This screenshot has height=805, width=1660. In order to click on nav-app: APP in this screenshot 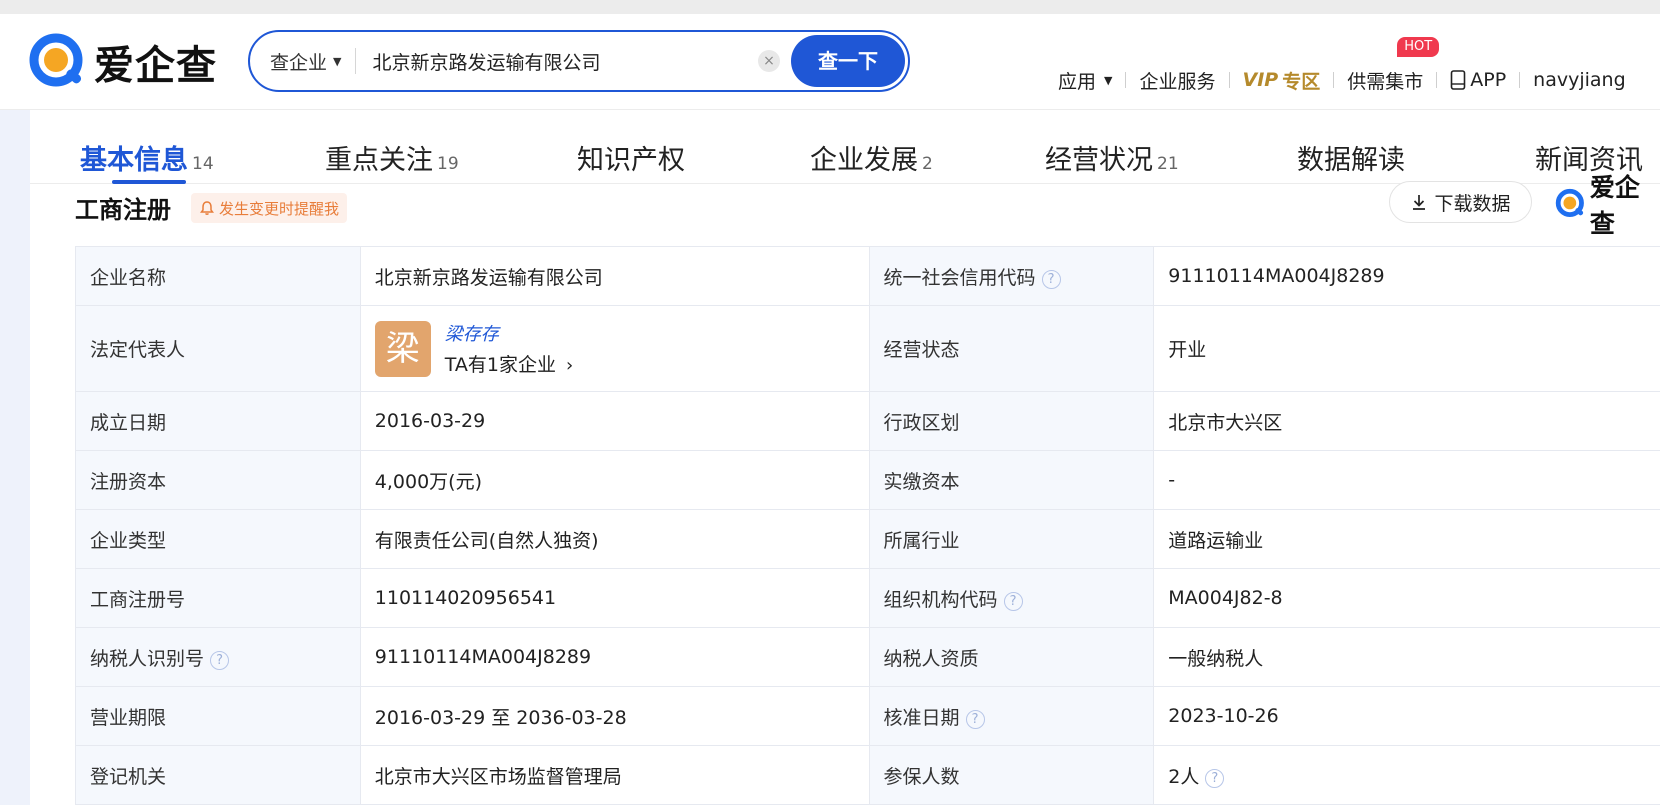, I will do `click(1478, 80)`.